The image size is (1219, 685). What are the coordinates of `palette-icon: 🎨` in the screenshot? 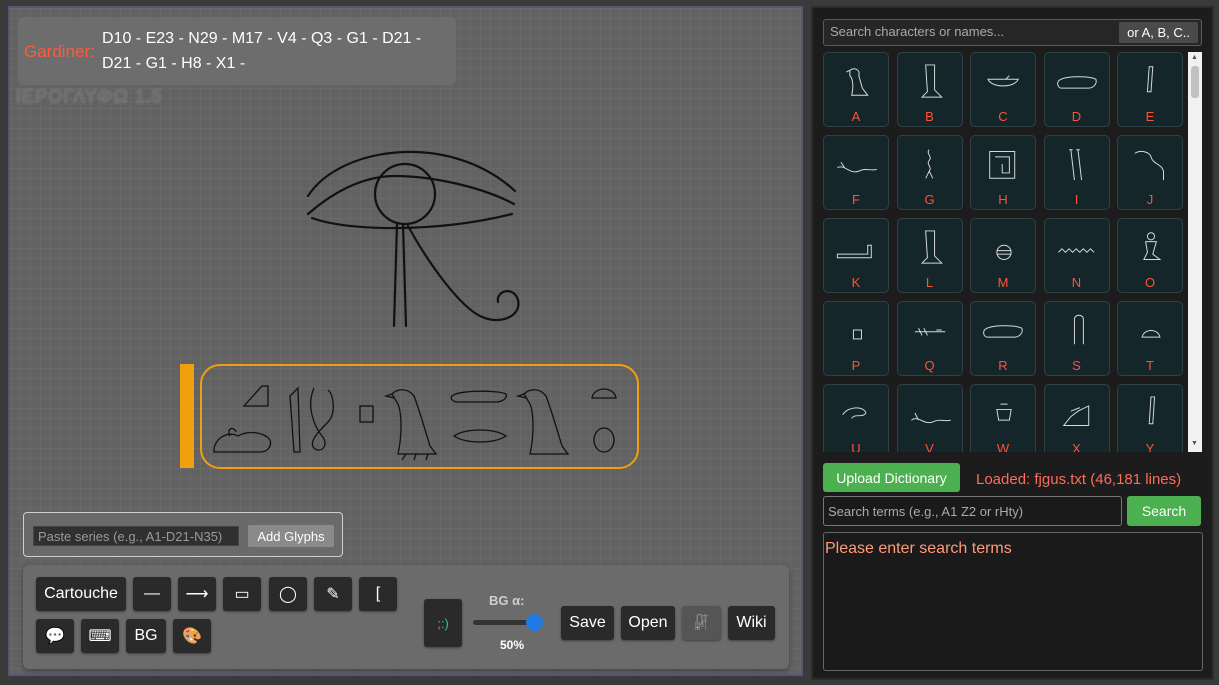 It's located at (192, 636).